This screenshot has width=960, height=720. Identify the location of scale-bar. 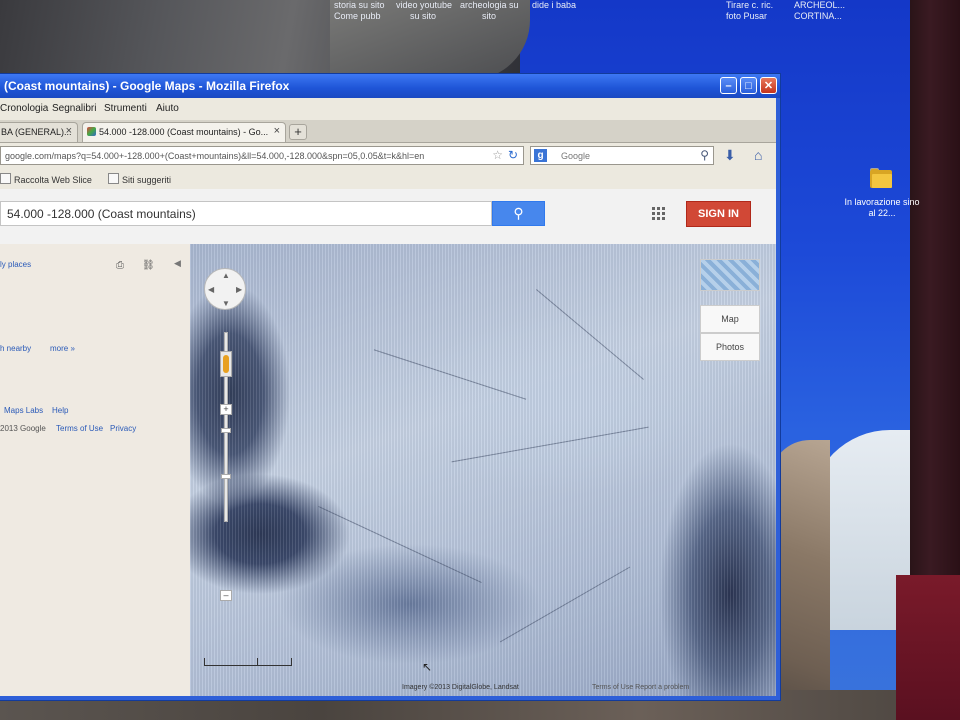
(248, 662).